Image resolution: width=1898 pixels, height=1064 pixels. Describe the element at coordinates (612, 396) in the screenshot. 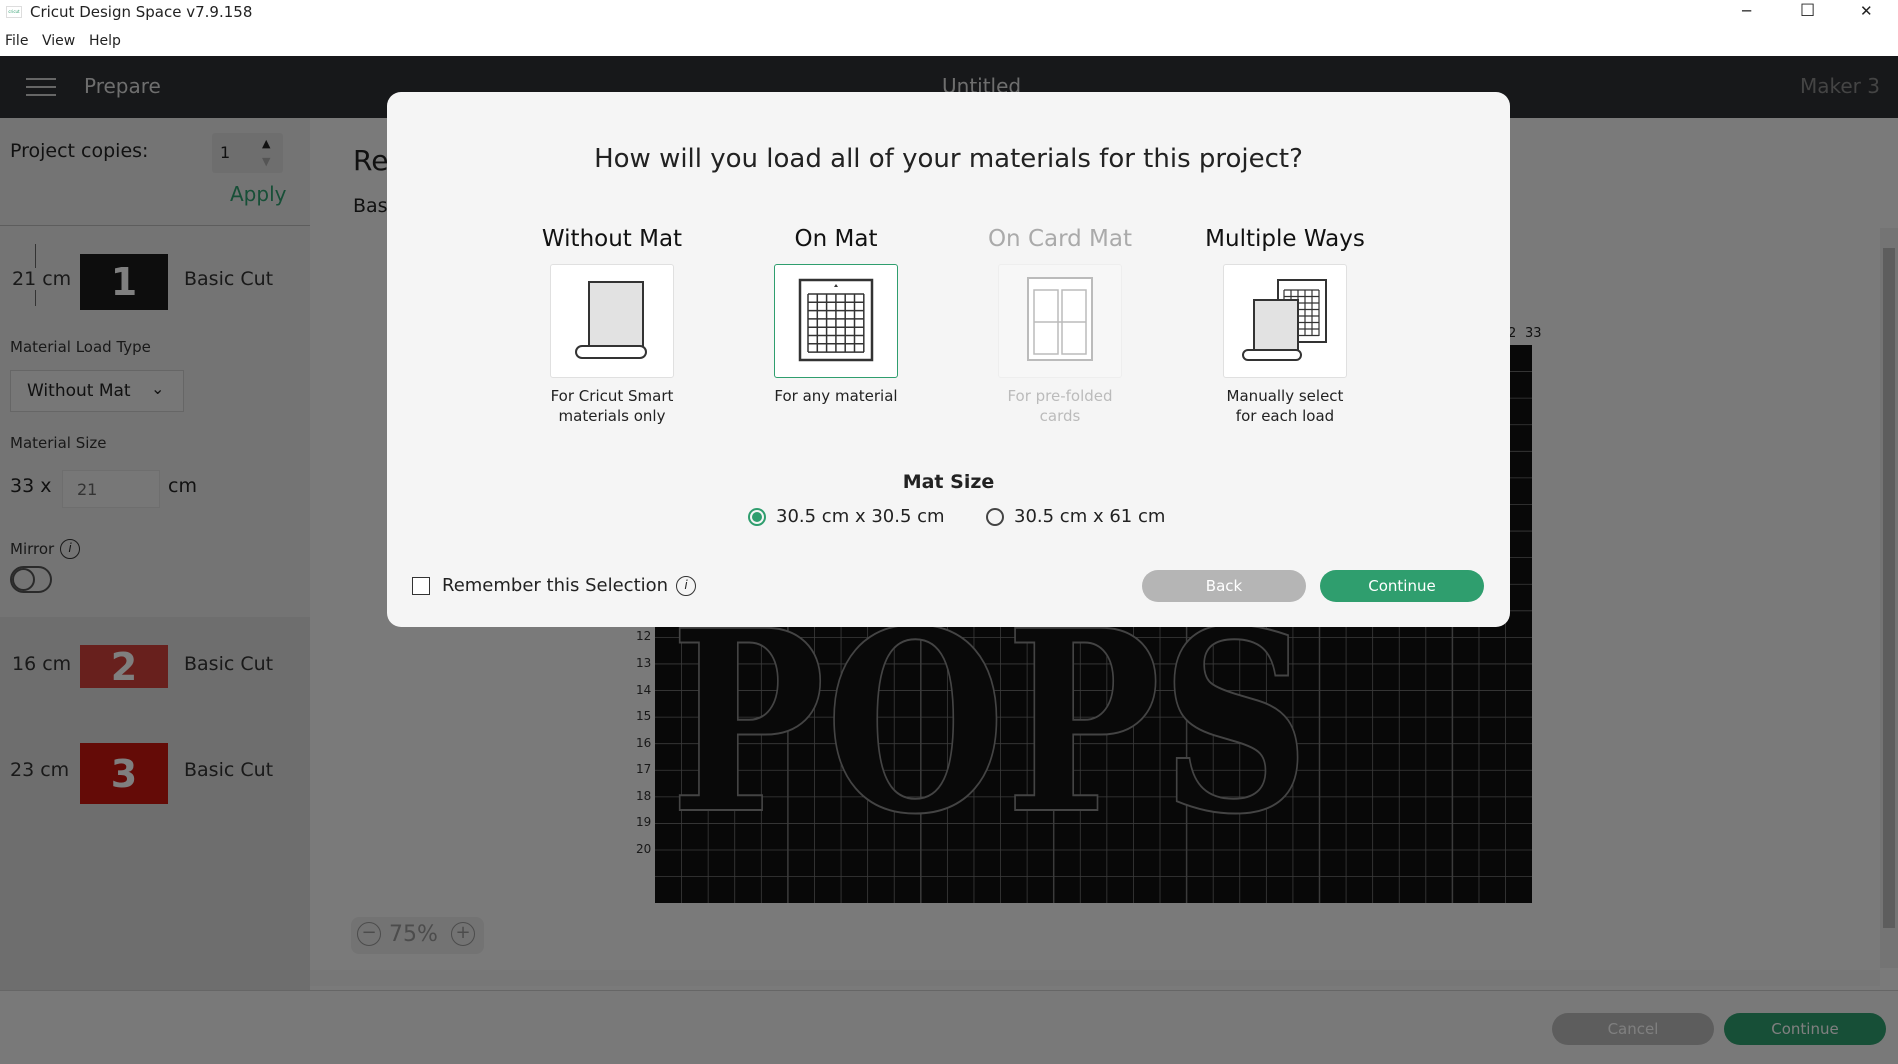

I see `option-desc: For Cricut Smart` at that location.